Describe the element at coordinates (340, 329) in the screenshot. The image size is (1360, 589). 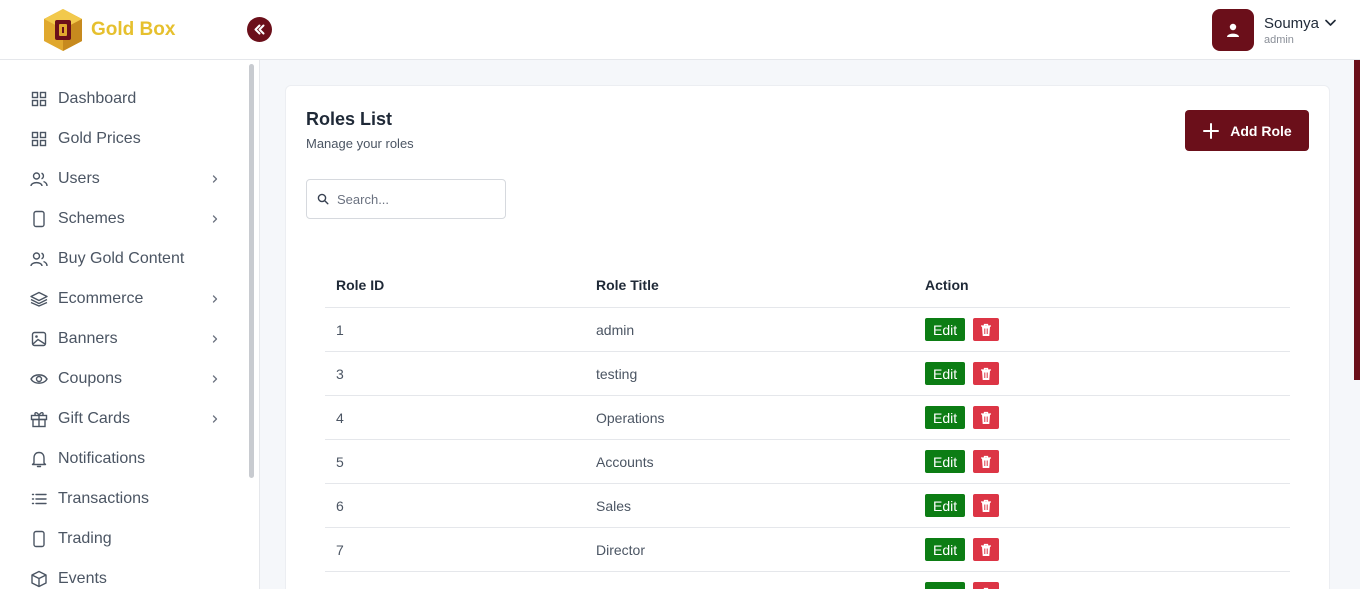
I see `role-id-cell: 1` at that location.